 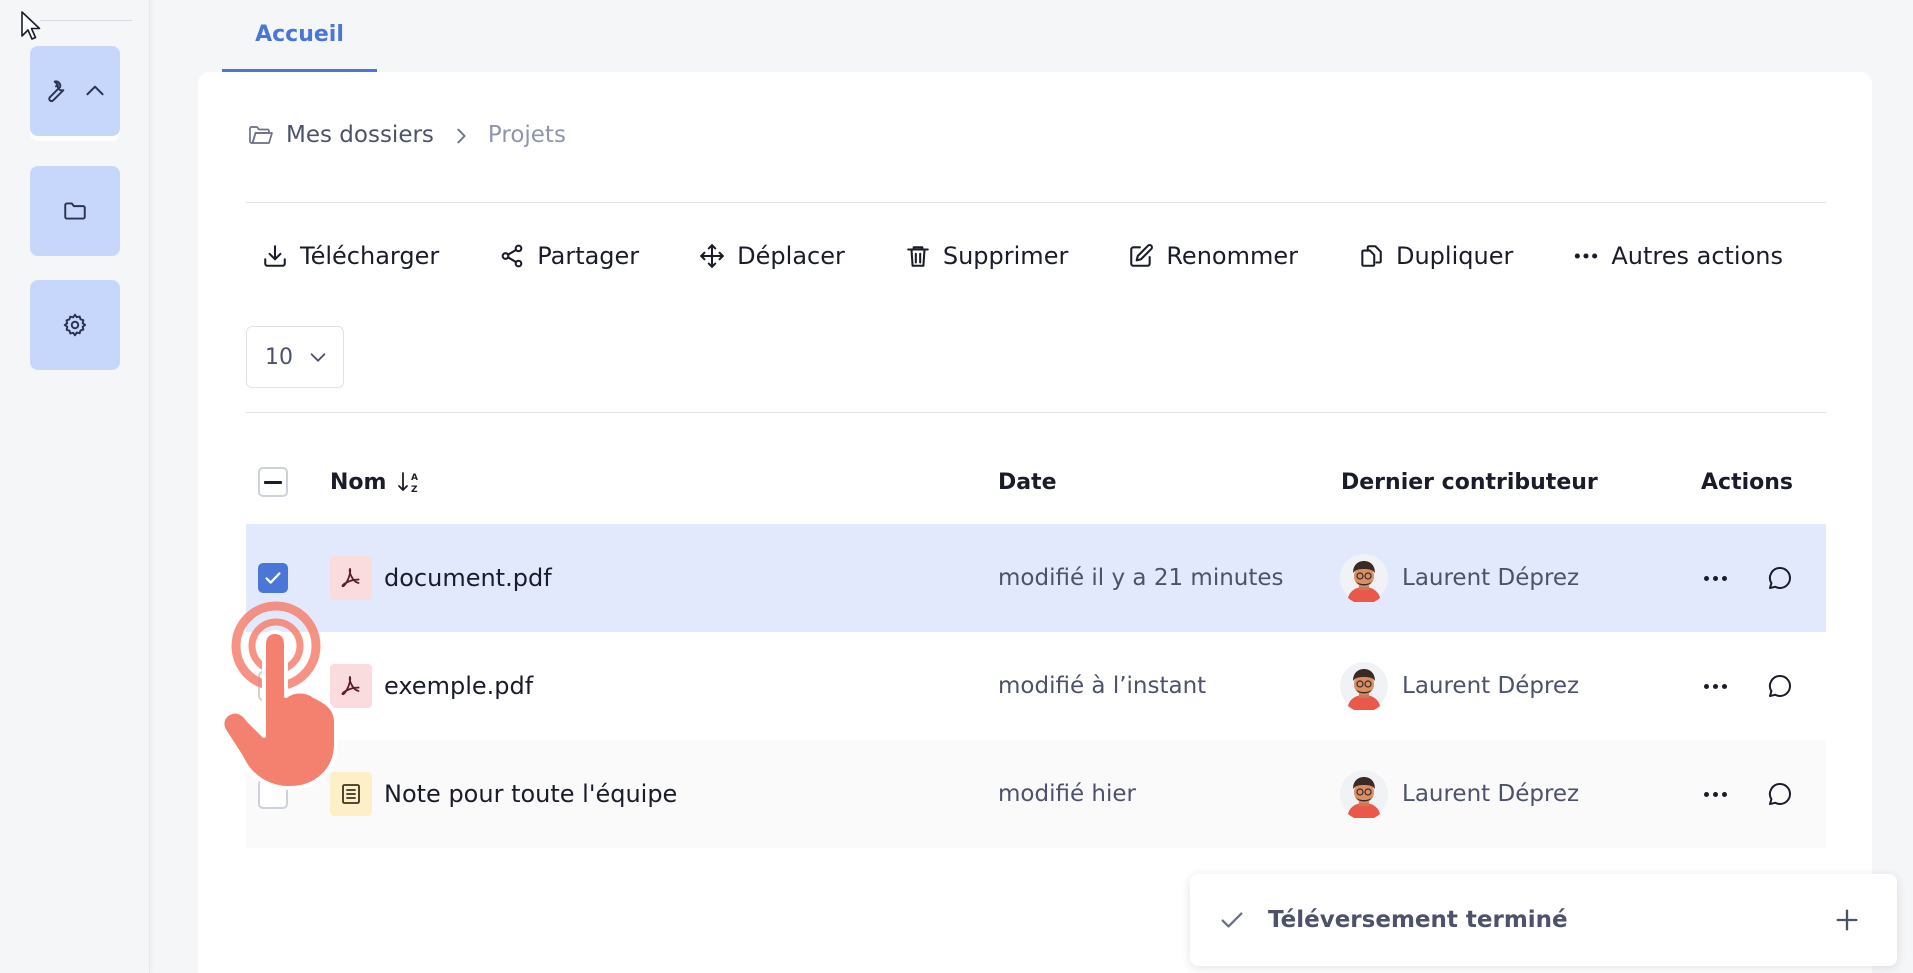 What do you see at coordinates (1586, 256) in the screenshot?
I see `more-horizontal-icon` at bounding box center [1586, 256].